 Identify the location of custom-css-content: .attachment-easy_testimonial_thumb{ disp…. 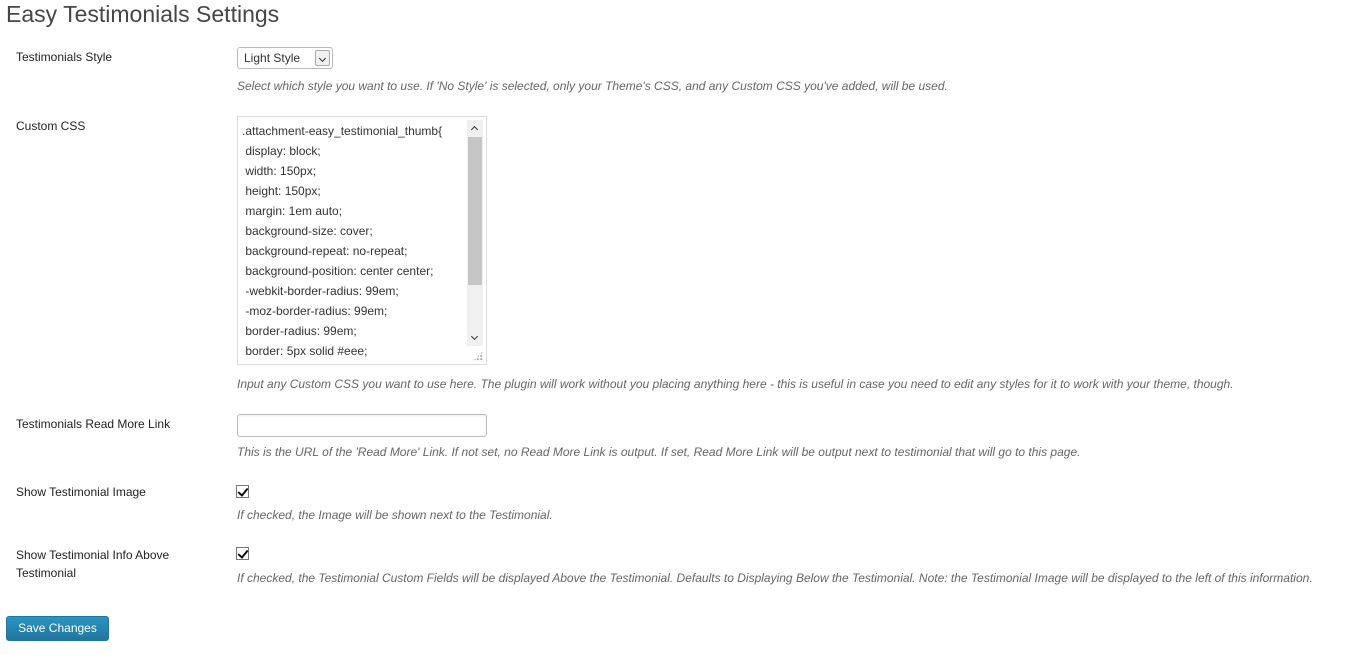
(353, 241).